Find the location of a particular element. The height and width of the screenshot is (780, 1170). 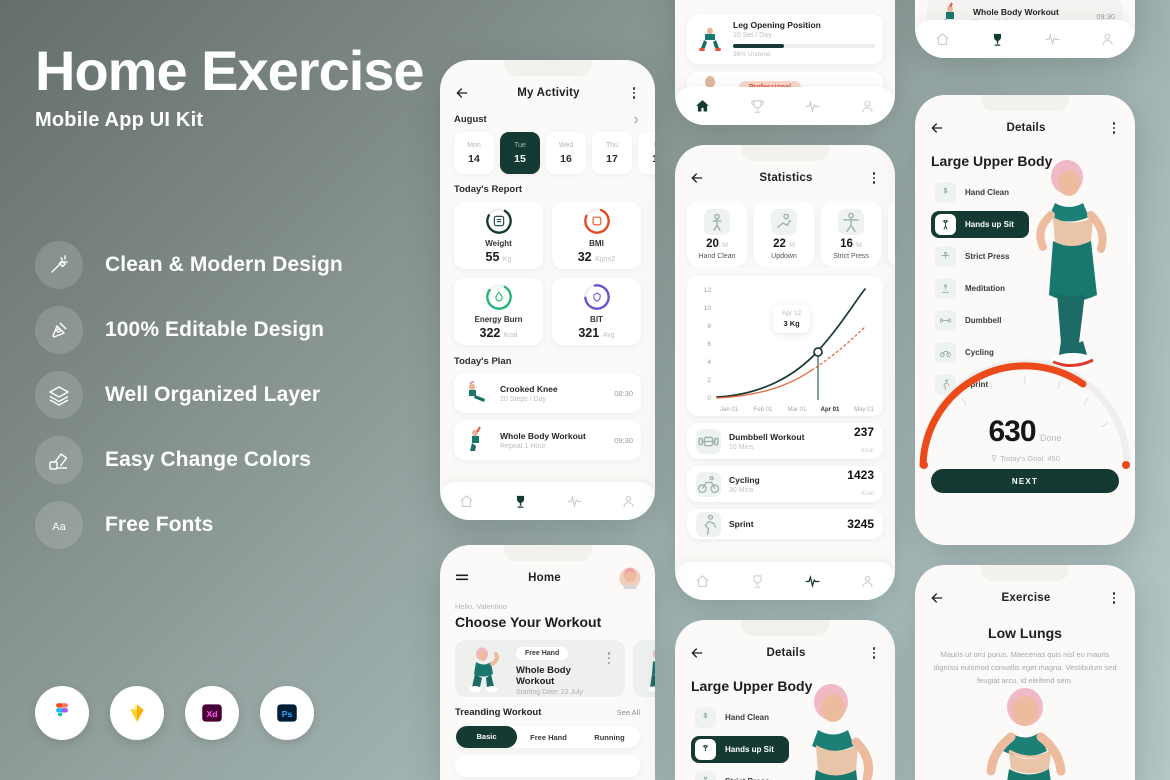

day-date: 17 is located at coordinates (612, 158).